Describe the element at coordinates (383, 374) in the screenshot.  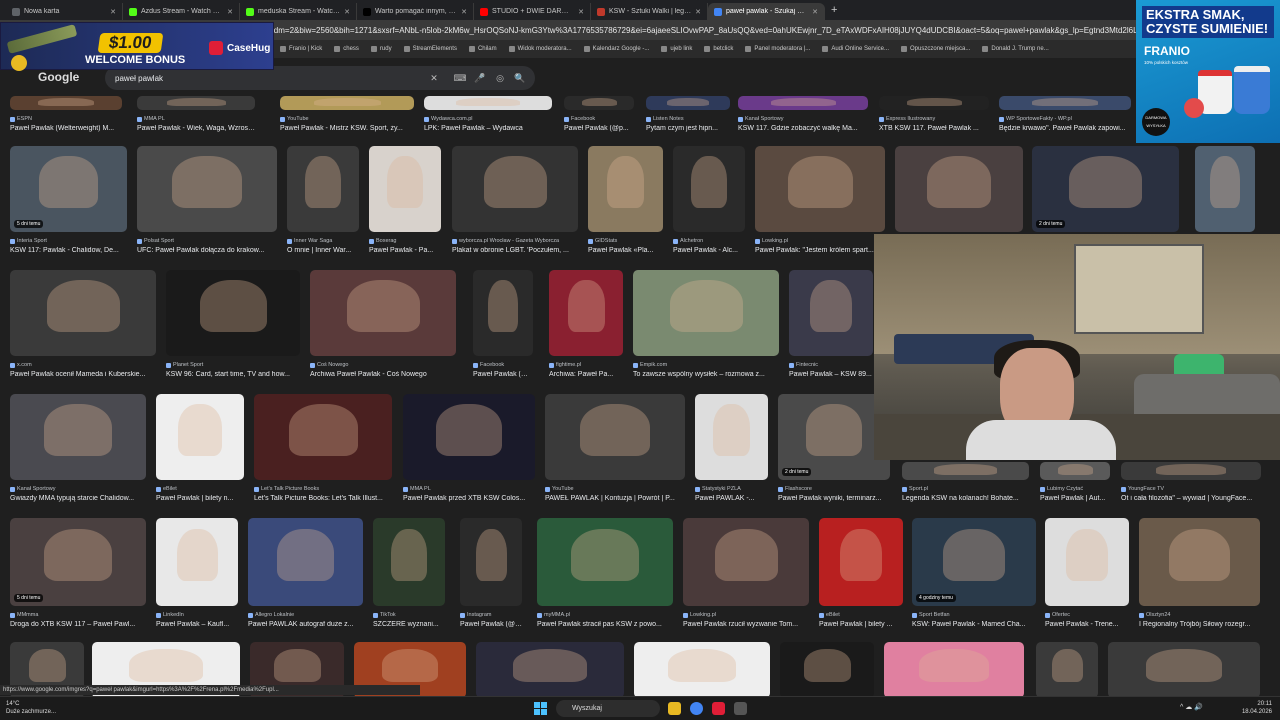
I see `image-title: Archiwa Paweł Pawlak - Coś Nowego` at that location.